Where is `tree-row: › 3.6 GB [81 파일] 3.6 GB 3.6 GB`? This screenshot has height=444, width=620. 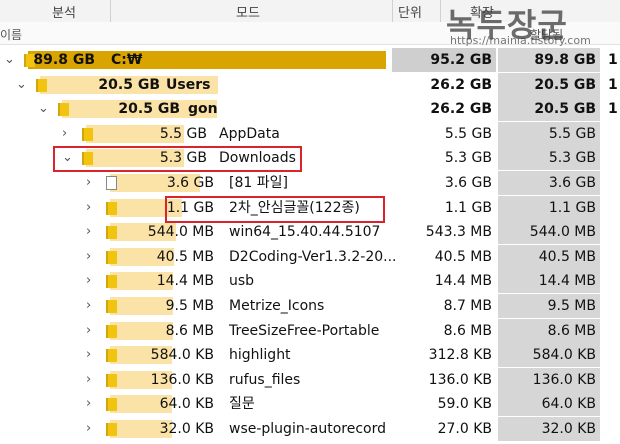 tree-row: › 3.6 GB [81 파일] 3.6 GB 3.6 GB is located at coordinates (310, 183).